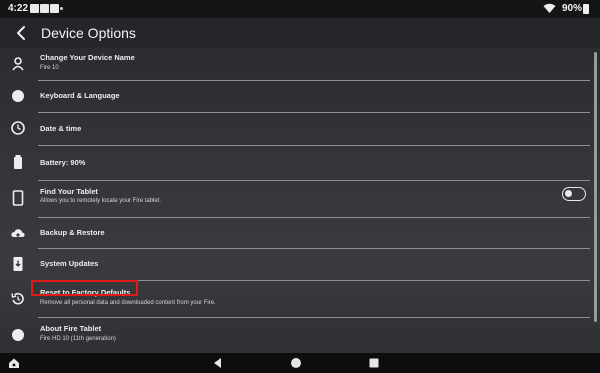 This screenshot has width=600, height=373. I want to click on tablet-icon, so click(18, 198).